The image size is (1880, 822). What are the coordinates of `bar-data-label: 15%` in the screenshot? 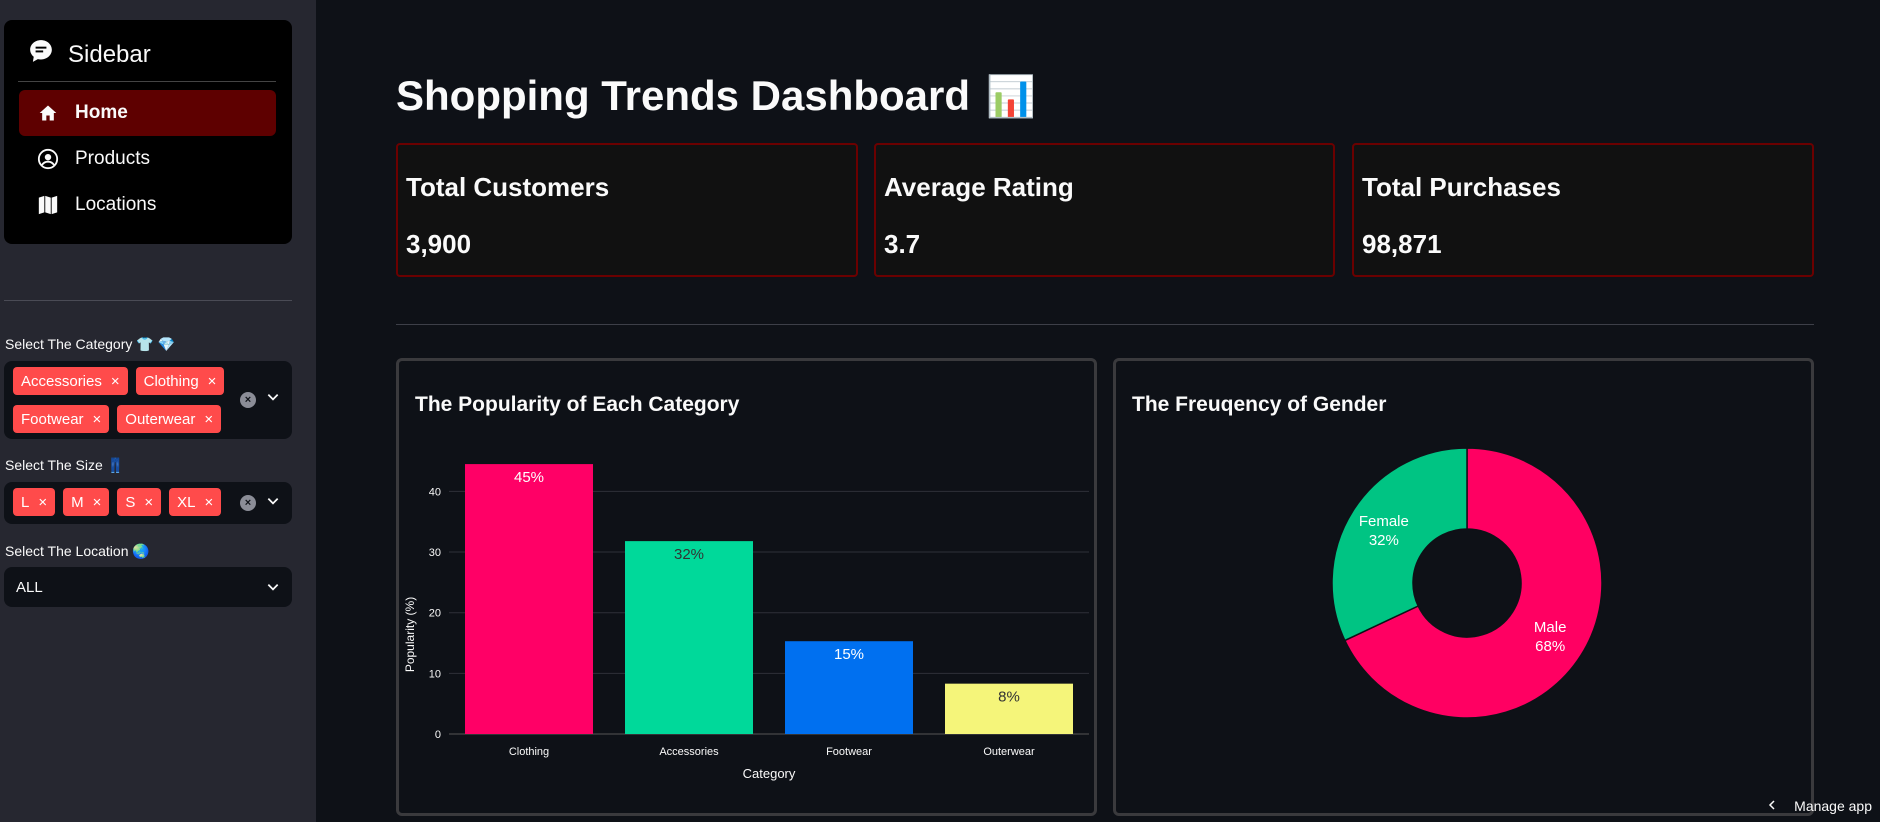 It's located at (849, 654).